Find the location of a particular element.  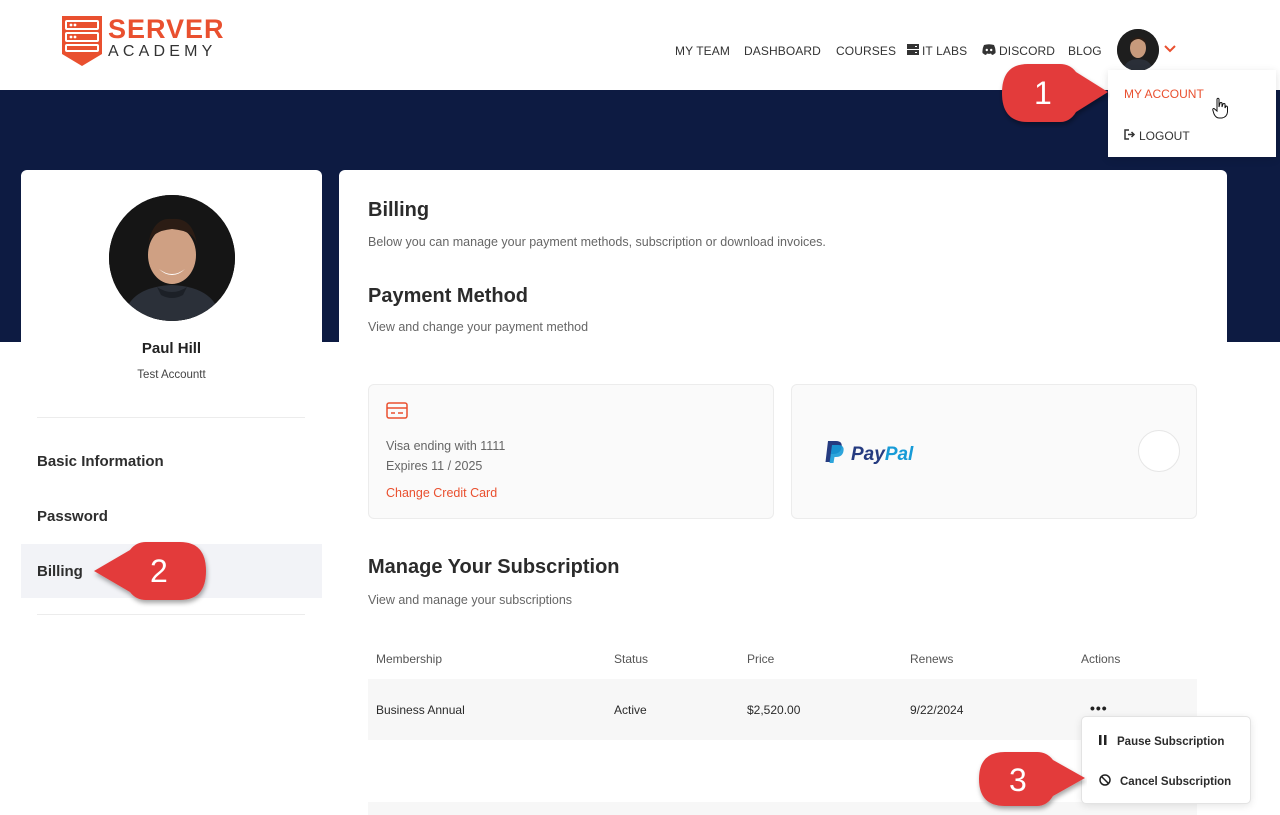

sidebar-item-password: Password is located at coordinates (171, 516).